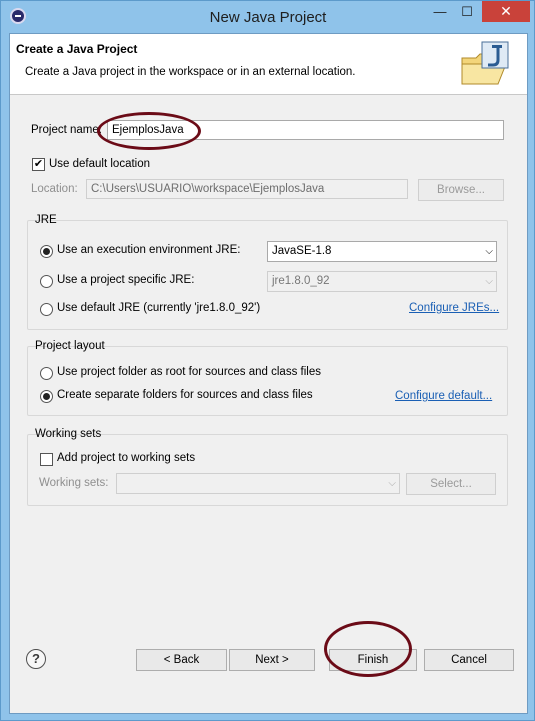 The image size is (535, 721). What do you see at coordinates (506, 11) in the screenshot?
I see `close-button: ✕` at bounding box center [506, 11].